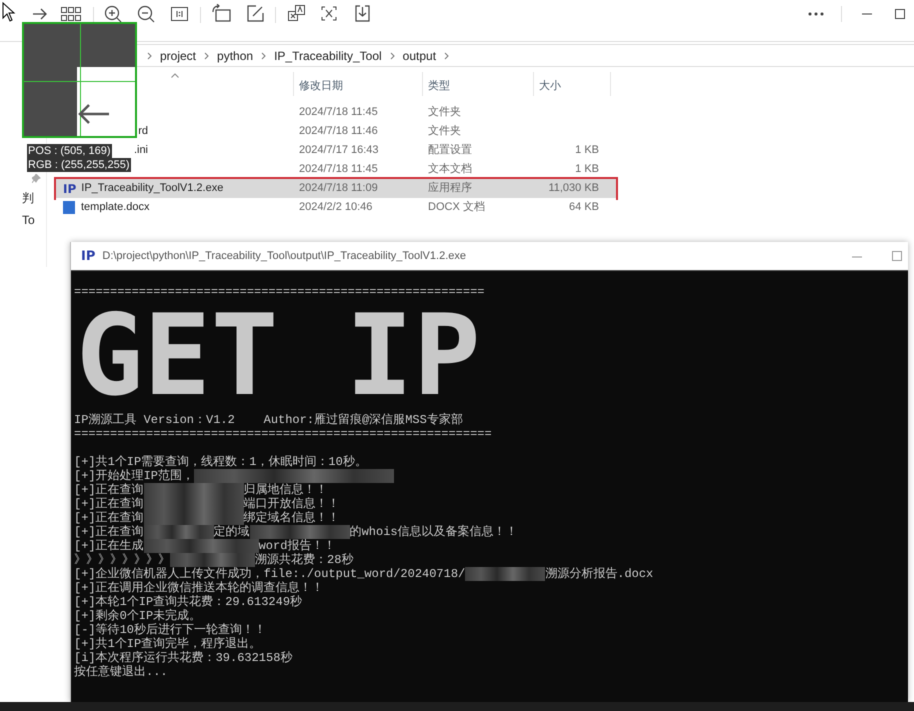 This screenshot has height=711, width=914. Describe the element at coordinates (297, 546) in the screenshot. I see `console-line: word报告！！` at that location.